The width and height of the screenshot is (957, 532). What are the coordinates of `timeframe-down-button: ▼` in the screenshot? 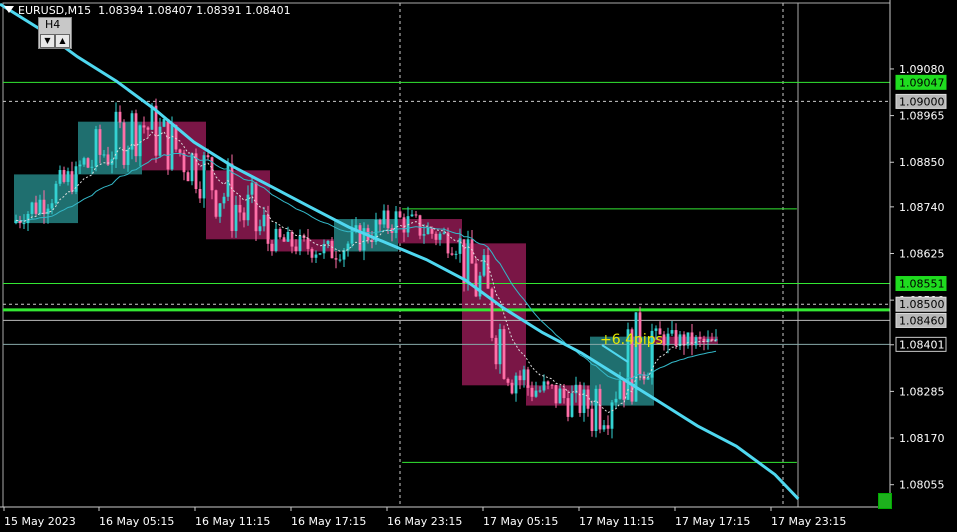 It's located at (47, 41).